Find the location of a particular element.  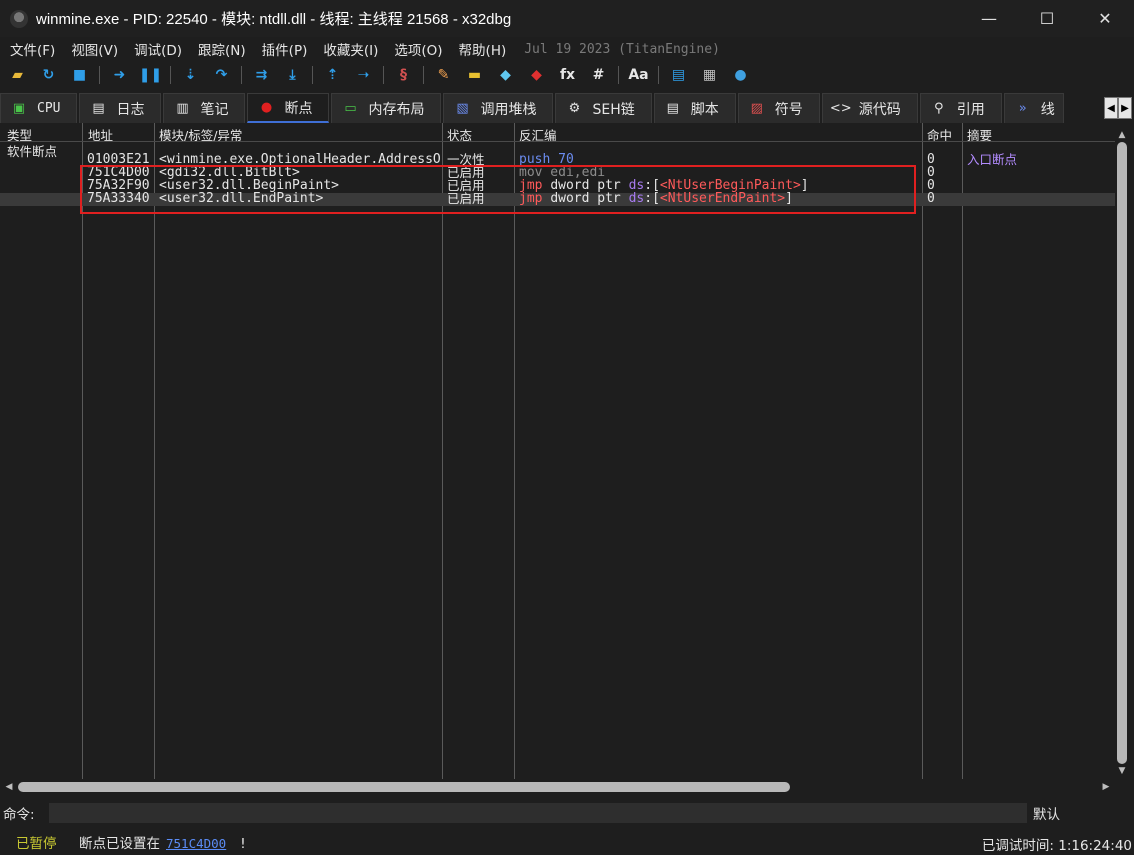

execute-till-return-icon: ⇡ is located at coordinates (332, 75).